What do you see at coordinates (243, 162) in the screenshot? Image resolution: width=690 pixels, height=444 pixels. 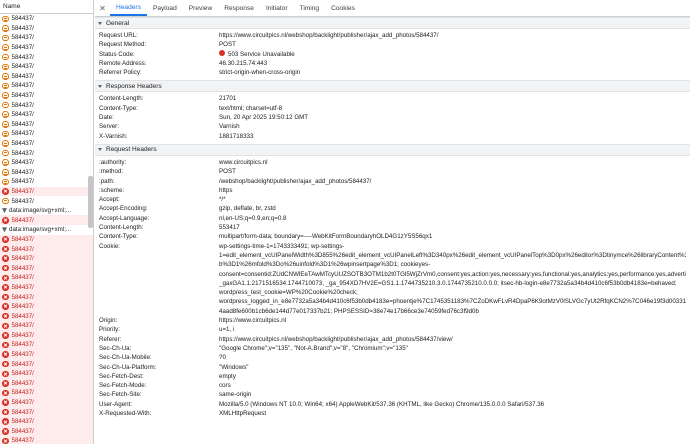 I see `header-value: www.circuitpics.nl` at bounding box center [243, 162].